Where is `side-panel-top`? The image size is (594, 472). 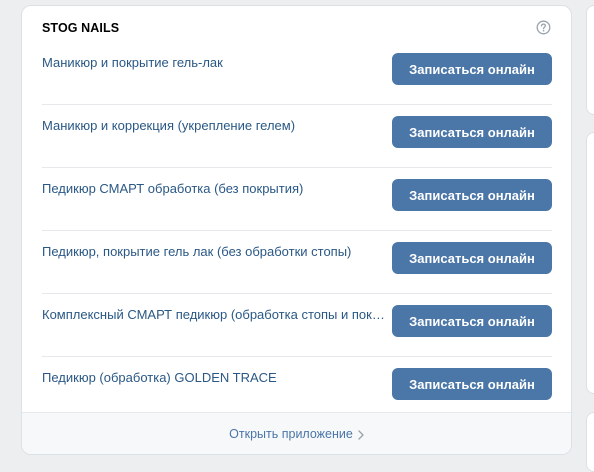 side-panel-top is located at coordinates (590, 60).